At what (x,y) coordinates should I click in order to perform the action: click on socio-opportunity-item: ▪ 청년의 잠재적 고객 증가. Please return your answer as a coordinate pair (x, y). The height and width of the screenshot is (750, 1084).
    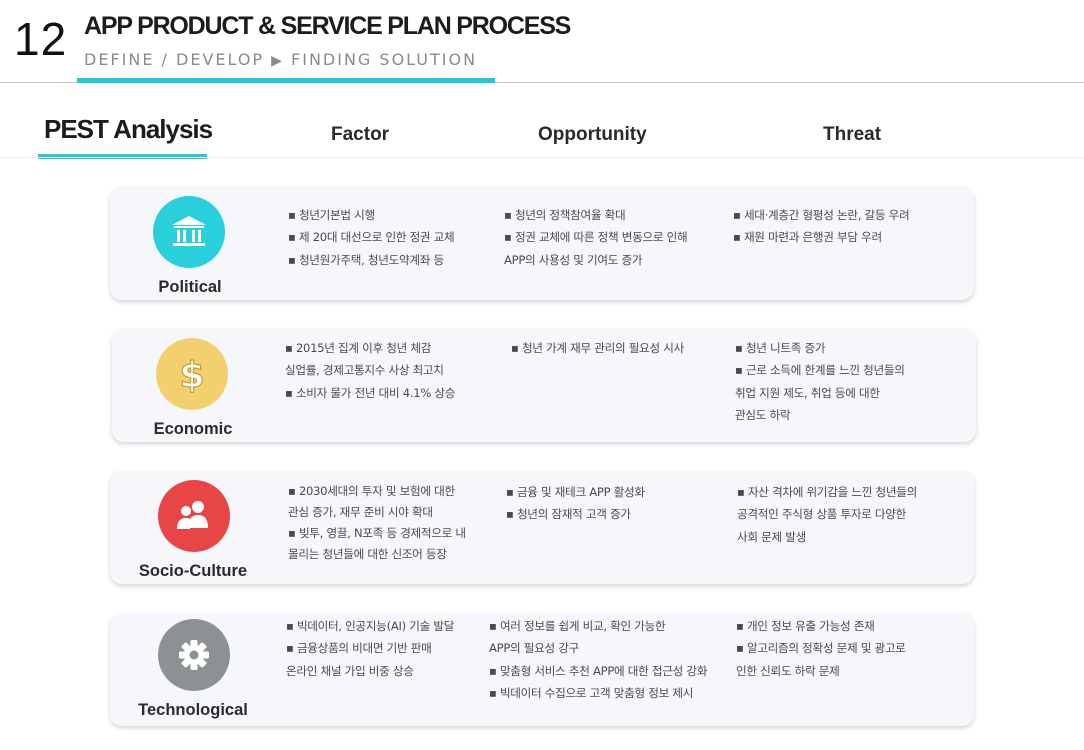
    Looking at the image, I should click on (568, 514).